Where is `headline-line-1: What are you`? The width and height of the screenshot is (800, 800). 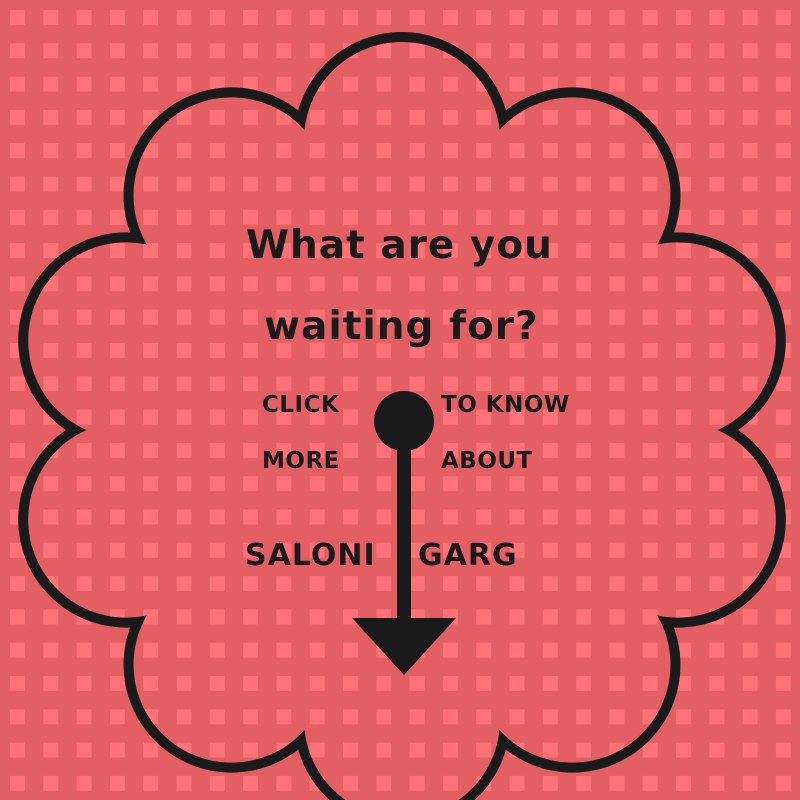
headline-line-1: What are you is located at coordinates (399, 245).